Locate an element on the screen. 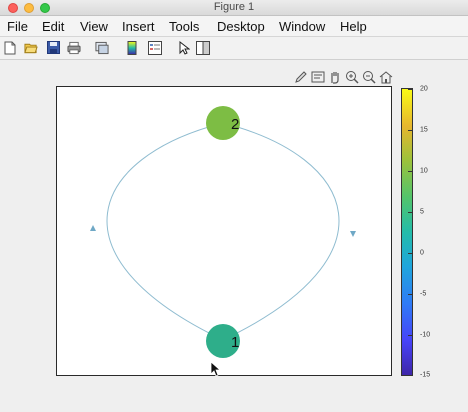 Image resolution: width=468 pixels, height=412 pixels. menu-help: Help is located at coordinates (353, 26).